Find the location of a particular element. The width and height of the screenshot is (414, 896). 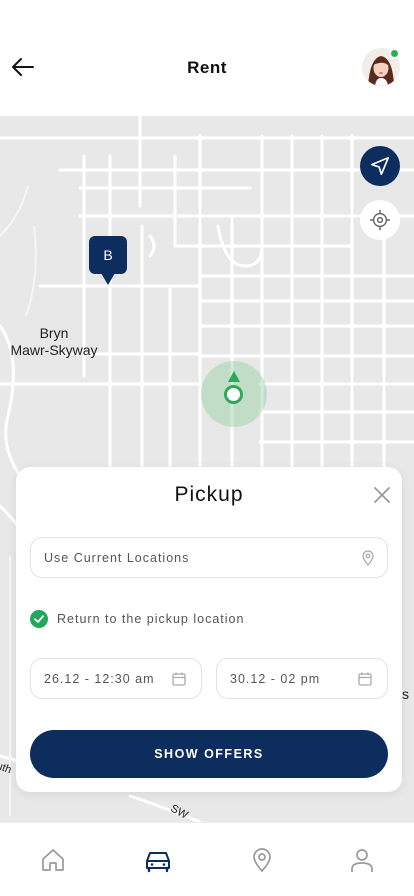

marker-b-label: B is located at coordinates (108, 255).